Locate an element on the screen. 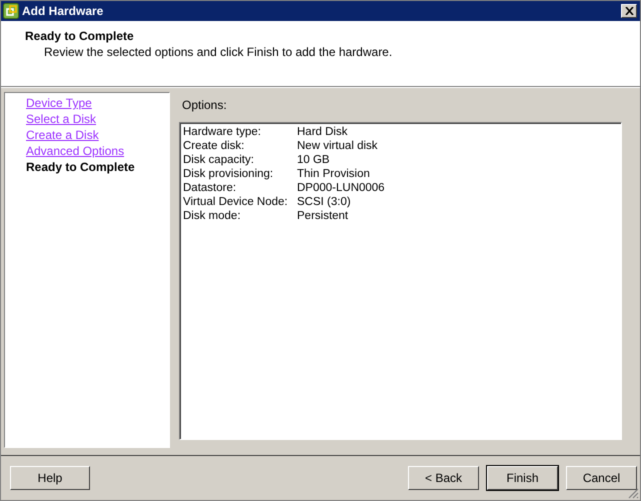  option-value: SCSI (3:0) is located at coordinates (324, 202).